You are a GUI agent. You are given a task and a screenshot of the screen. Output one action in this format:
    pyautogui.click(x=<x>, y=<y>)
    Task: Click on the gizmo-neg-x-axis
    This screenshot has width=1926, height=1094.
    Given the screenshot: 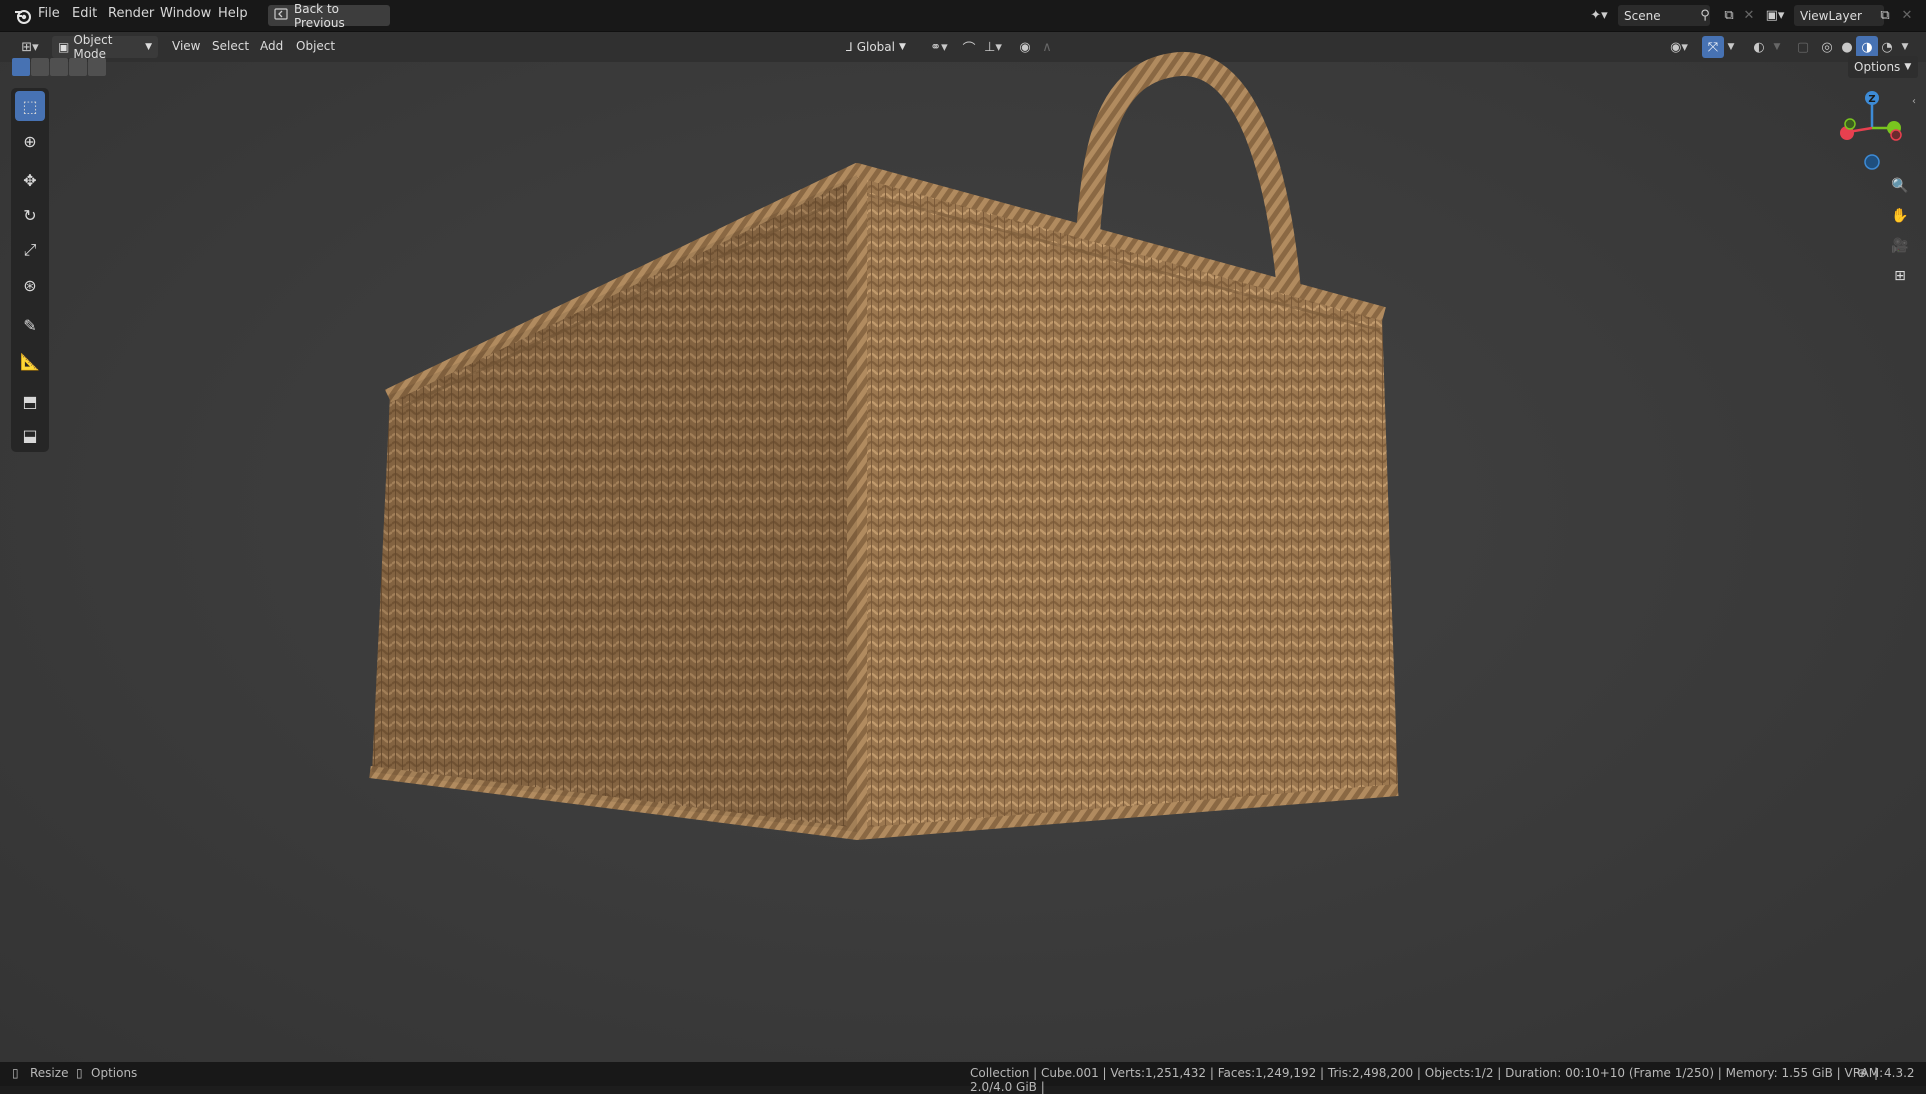 What is the action you would take?
    pyautogui.click(x=1896, y=135)
    